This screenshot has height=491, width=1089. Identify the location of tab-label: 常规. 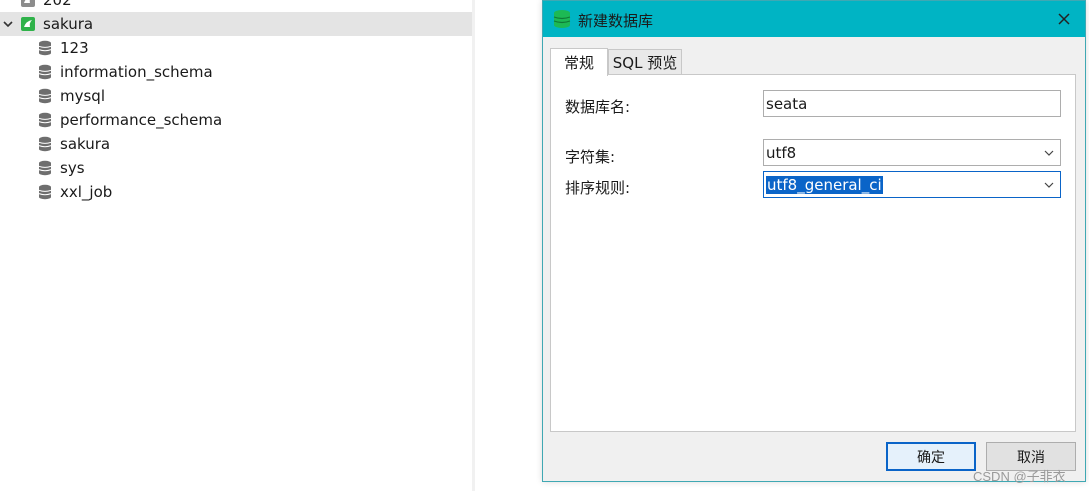
(578, 63).